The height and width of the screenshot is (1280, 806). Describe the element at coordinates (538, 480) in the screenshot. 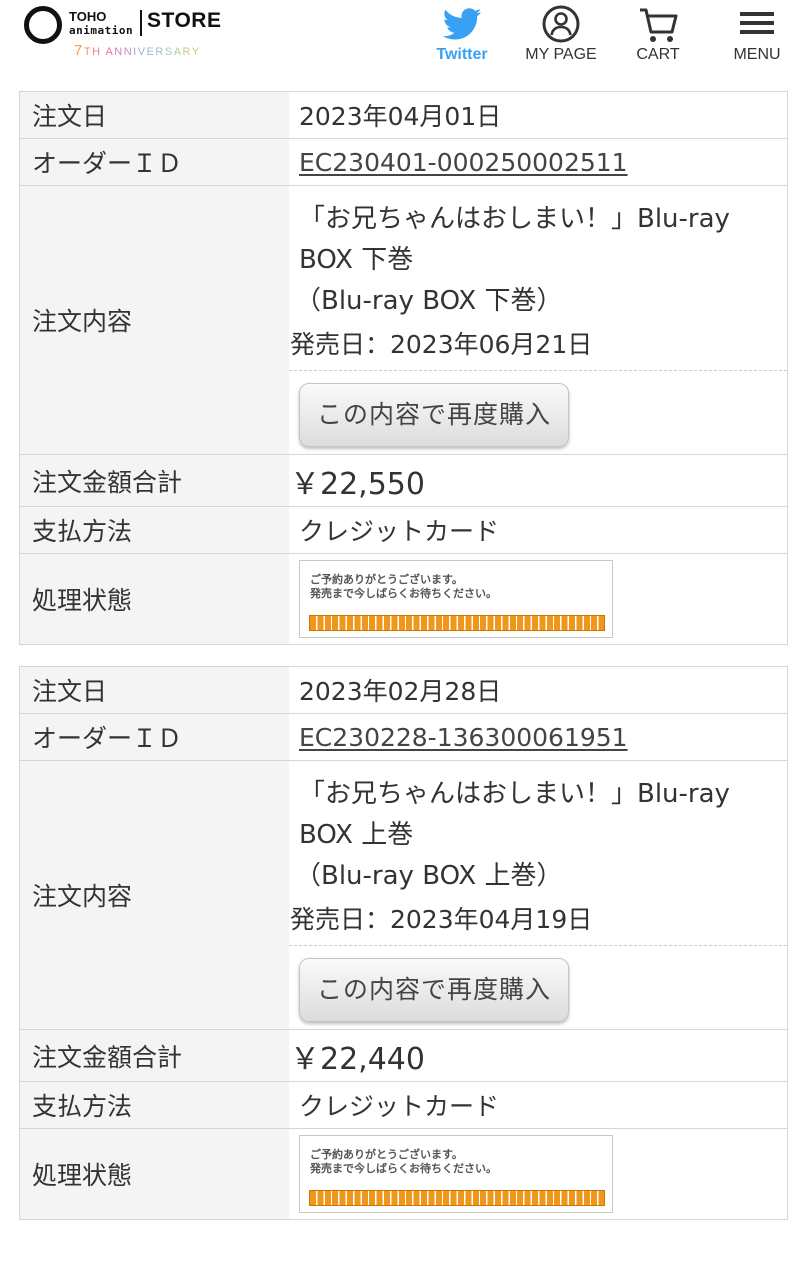

I see `order-total-value: ￥22,550` at that location.